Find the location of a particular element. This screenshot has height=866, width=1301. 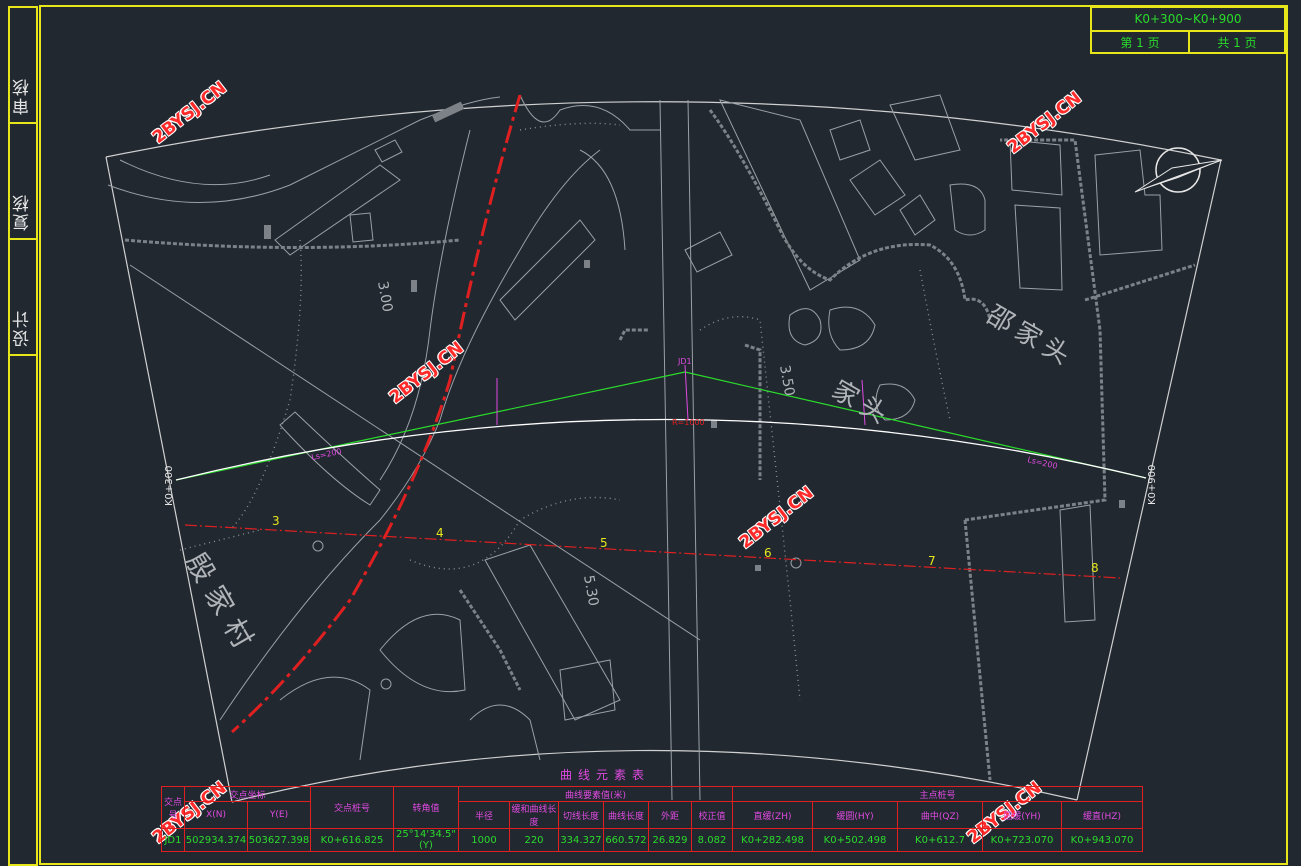

curve-annotations is located at coordinates (681, 395).